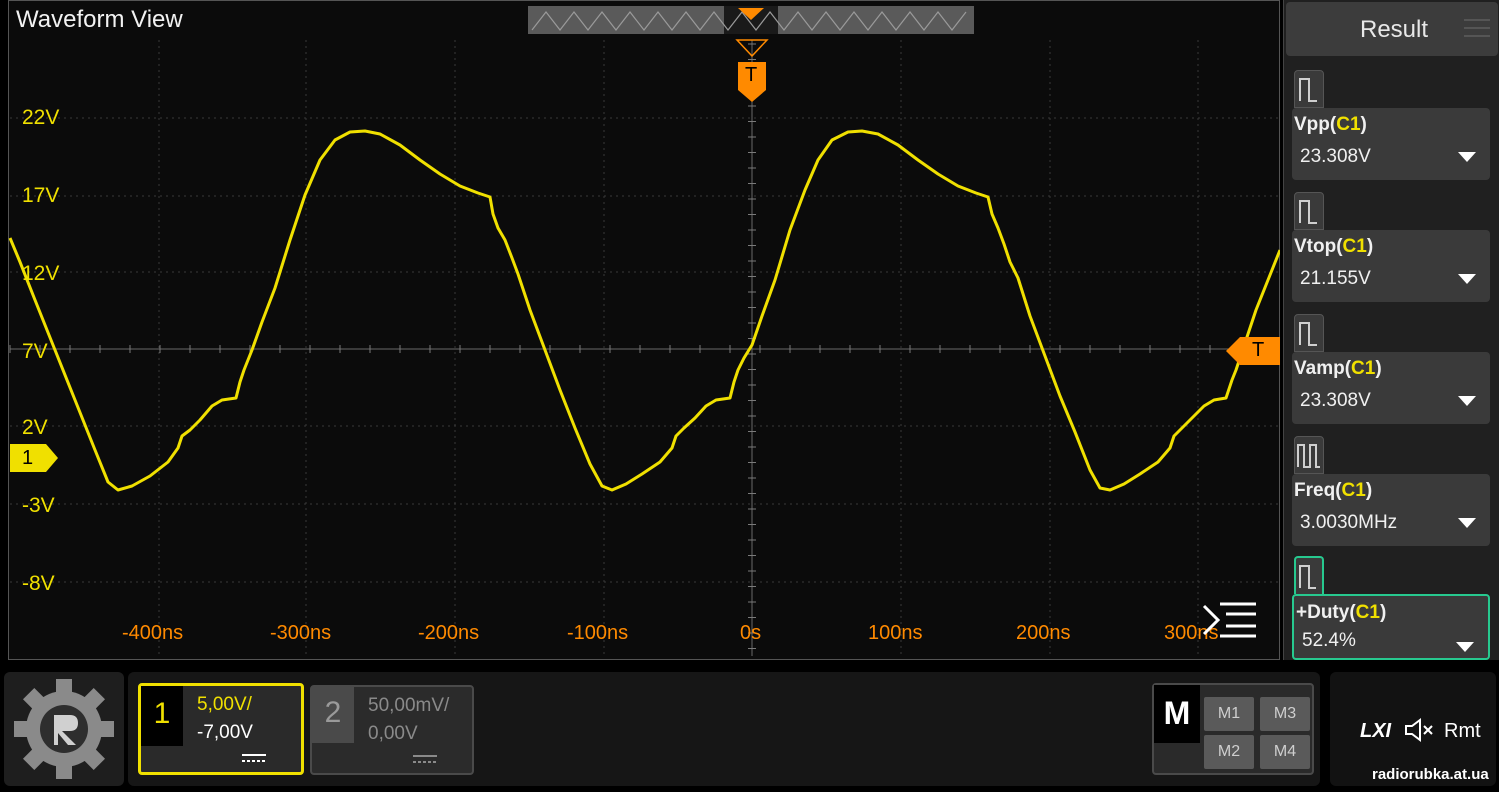  Describe the element at coordinates (224, 704) in the screenshot. I see `channel-1-scale: 5,00V/` at that location.